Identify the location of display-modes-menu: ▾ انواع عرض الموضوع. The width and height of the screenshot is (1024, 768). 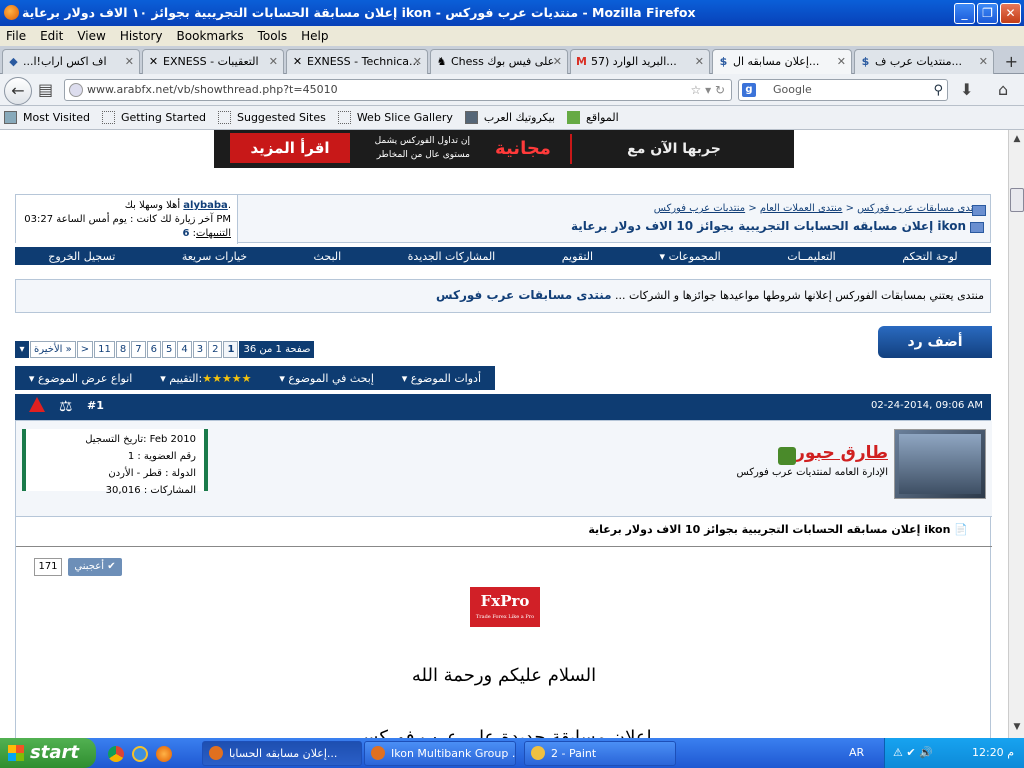
(80, 378).